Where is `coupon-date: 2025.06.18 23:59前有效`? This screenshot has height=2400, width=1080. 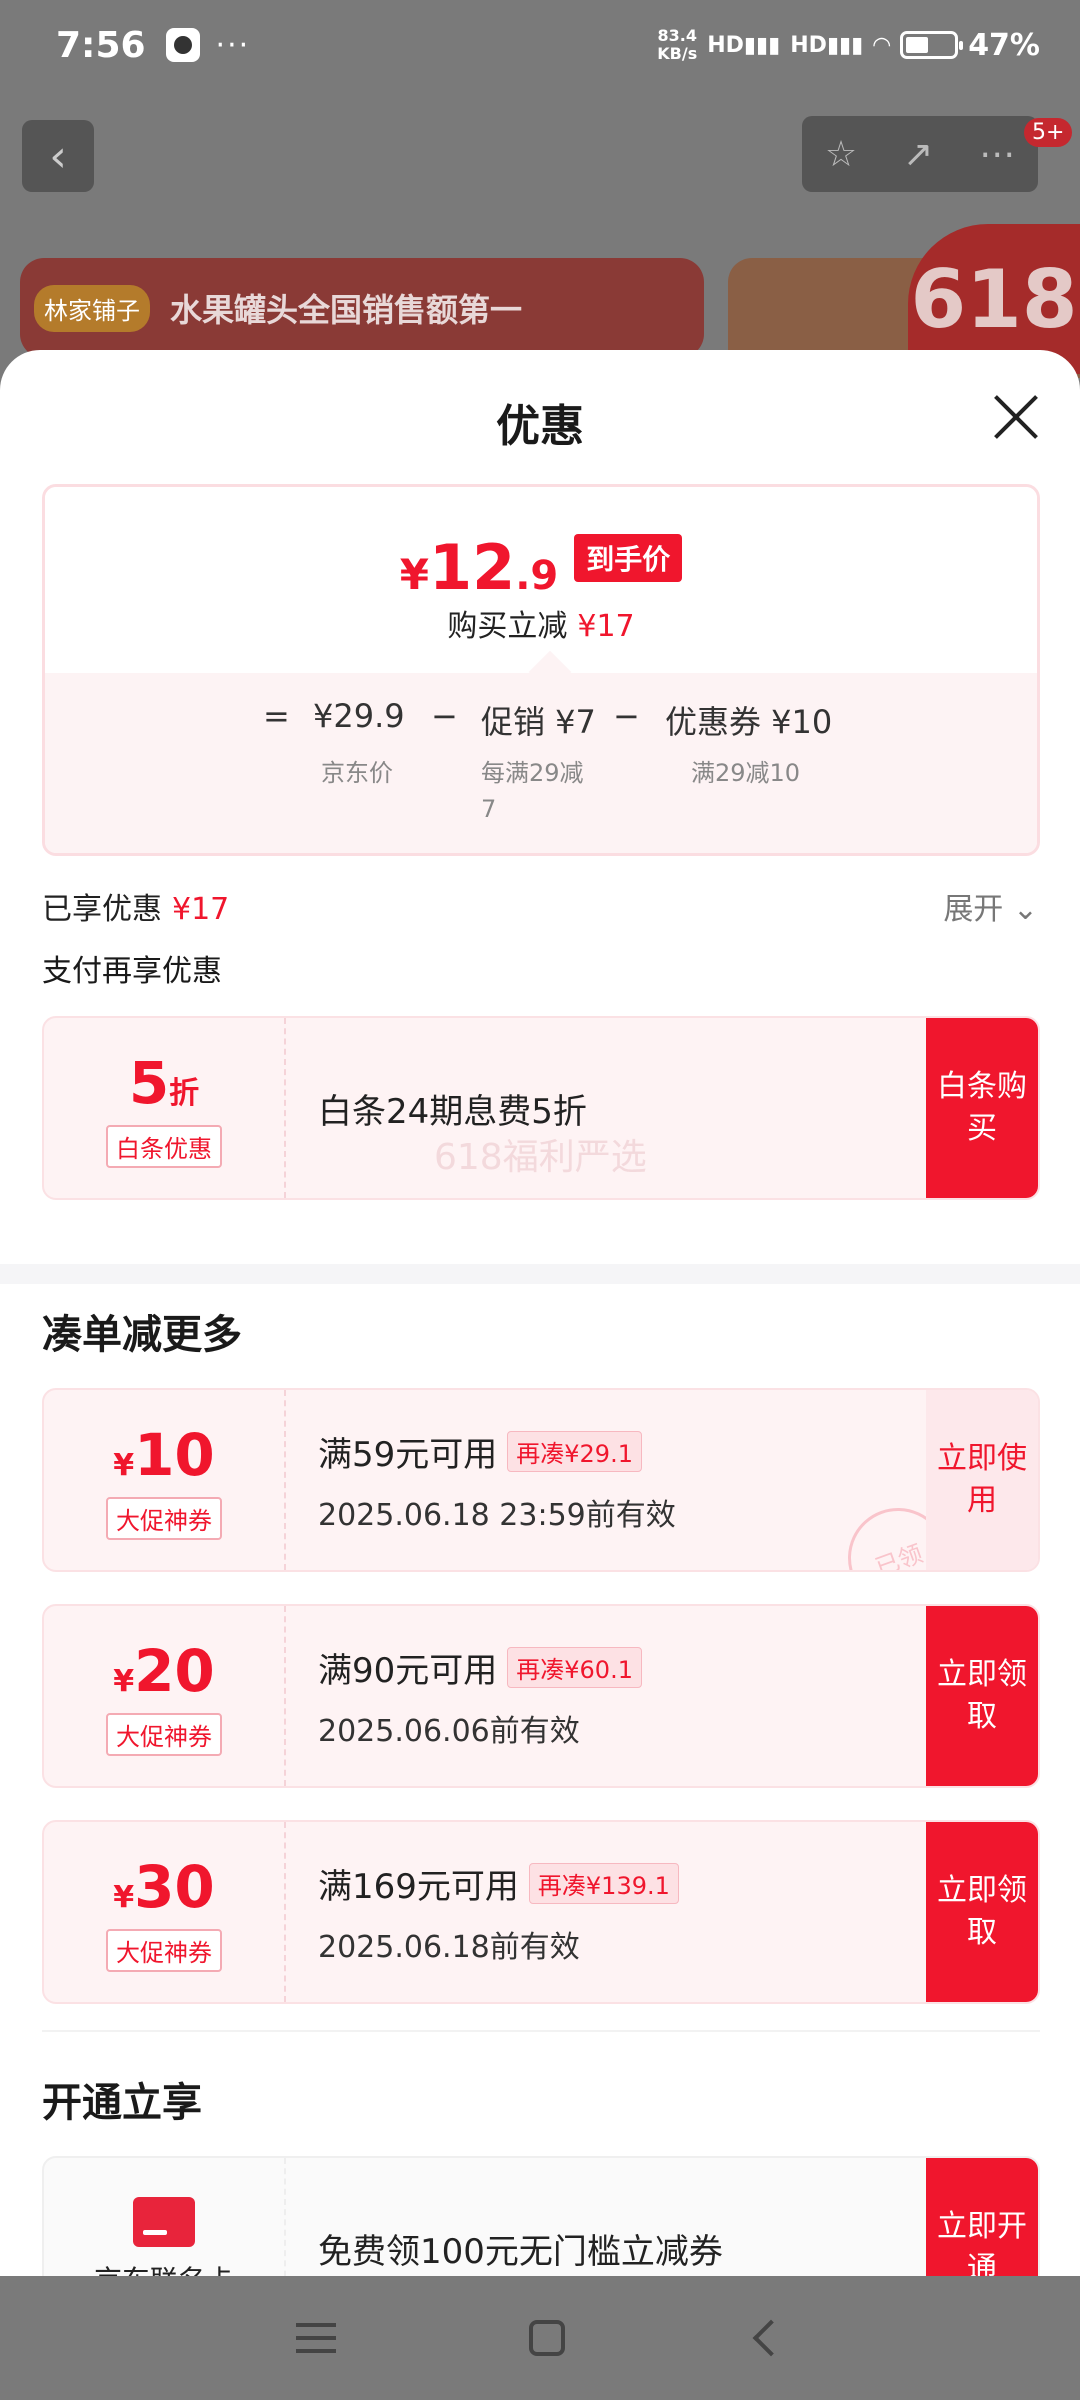 coupon-date: 2025.06.18 23:59前有效 is located at coordinates (497, 1515).